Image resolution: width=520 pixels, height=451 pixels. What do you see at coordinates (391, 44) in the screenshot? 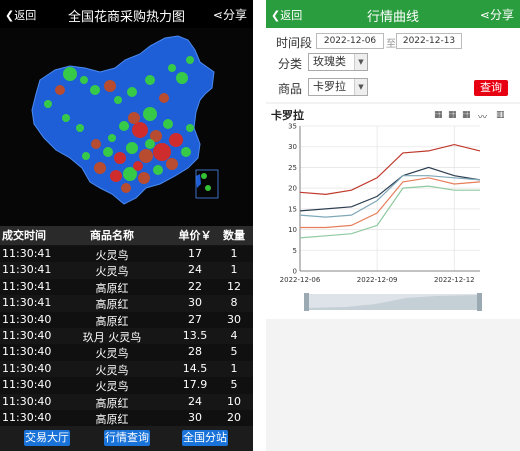
I see `to-label: 至` at bounding box center [391, 44].